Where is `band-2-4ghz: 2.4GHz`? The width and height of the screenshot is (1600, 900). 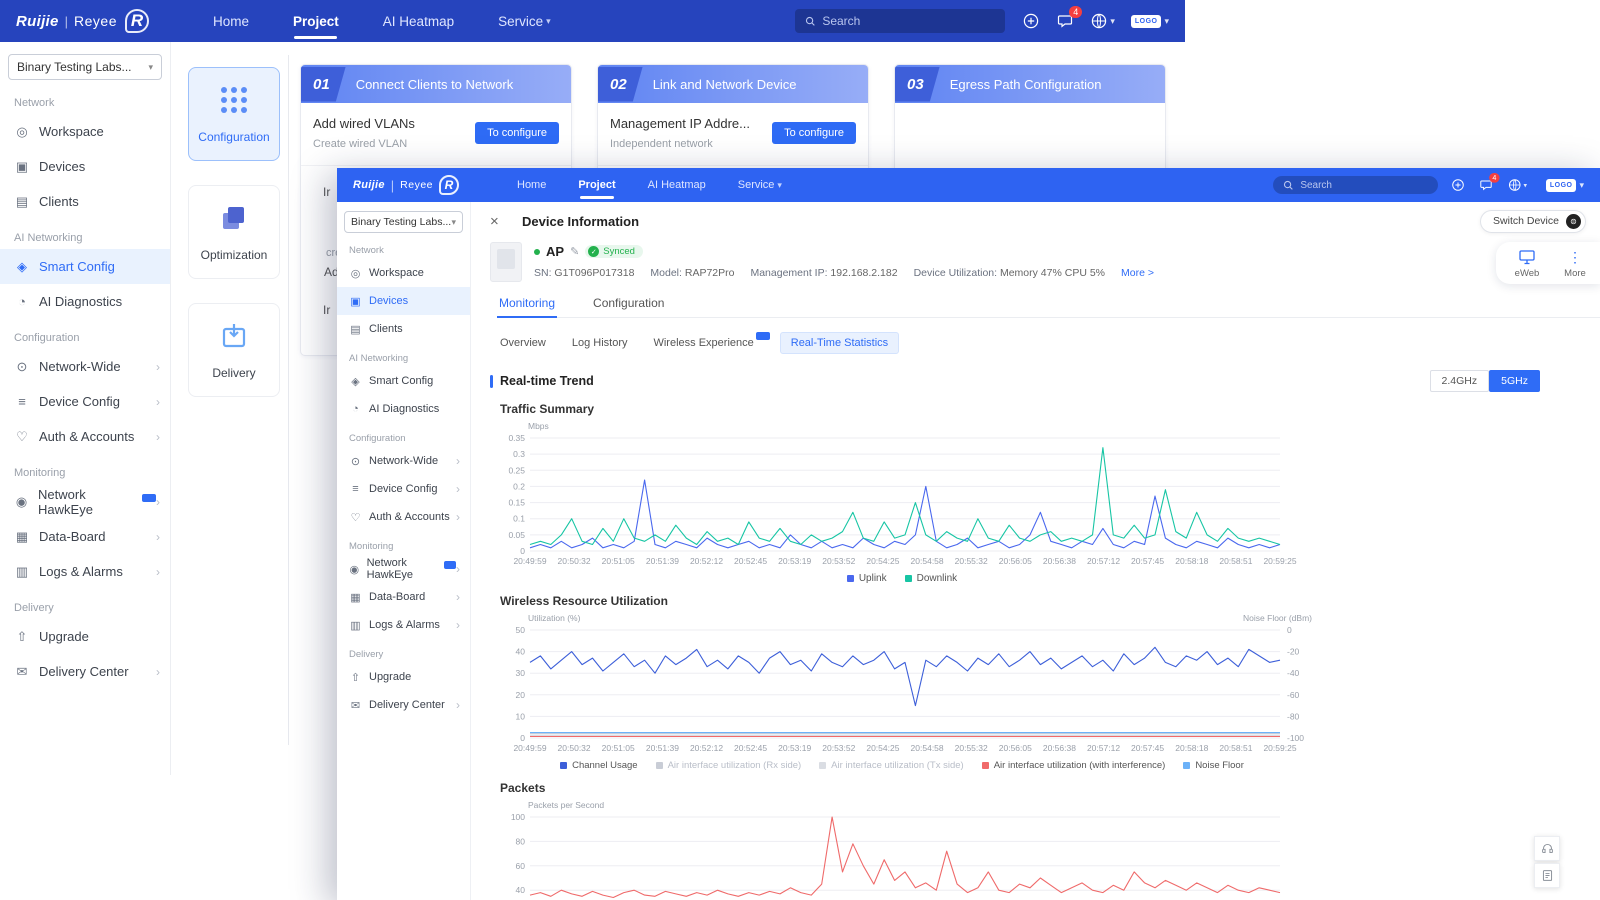
band-2-4ghz: 2.4GHz is located at coordinates (1459, 381).